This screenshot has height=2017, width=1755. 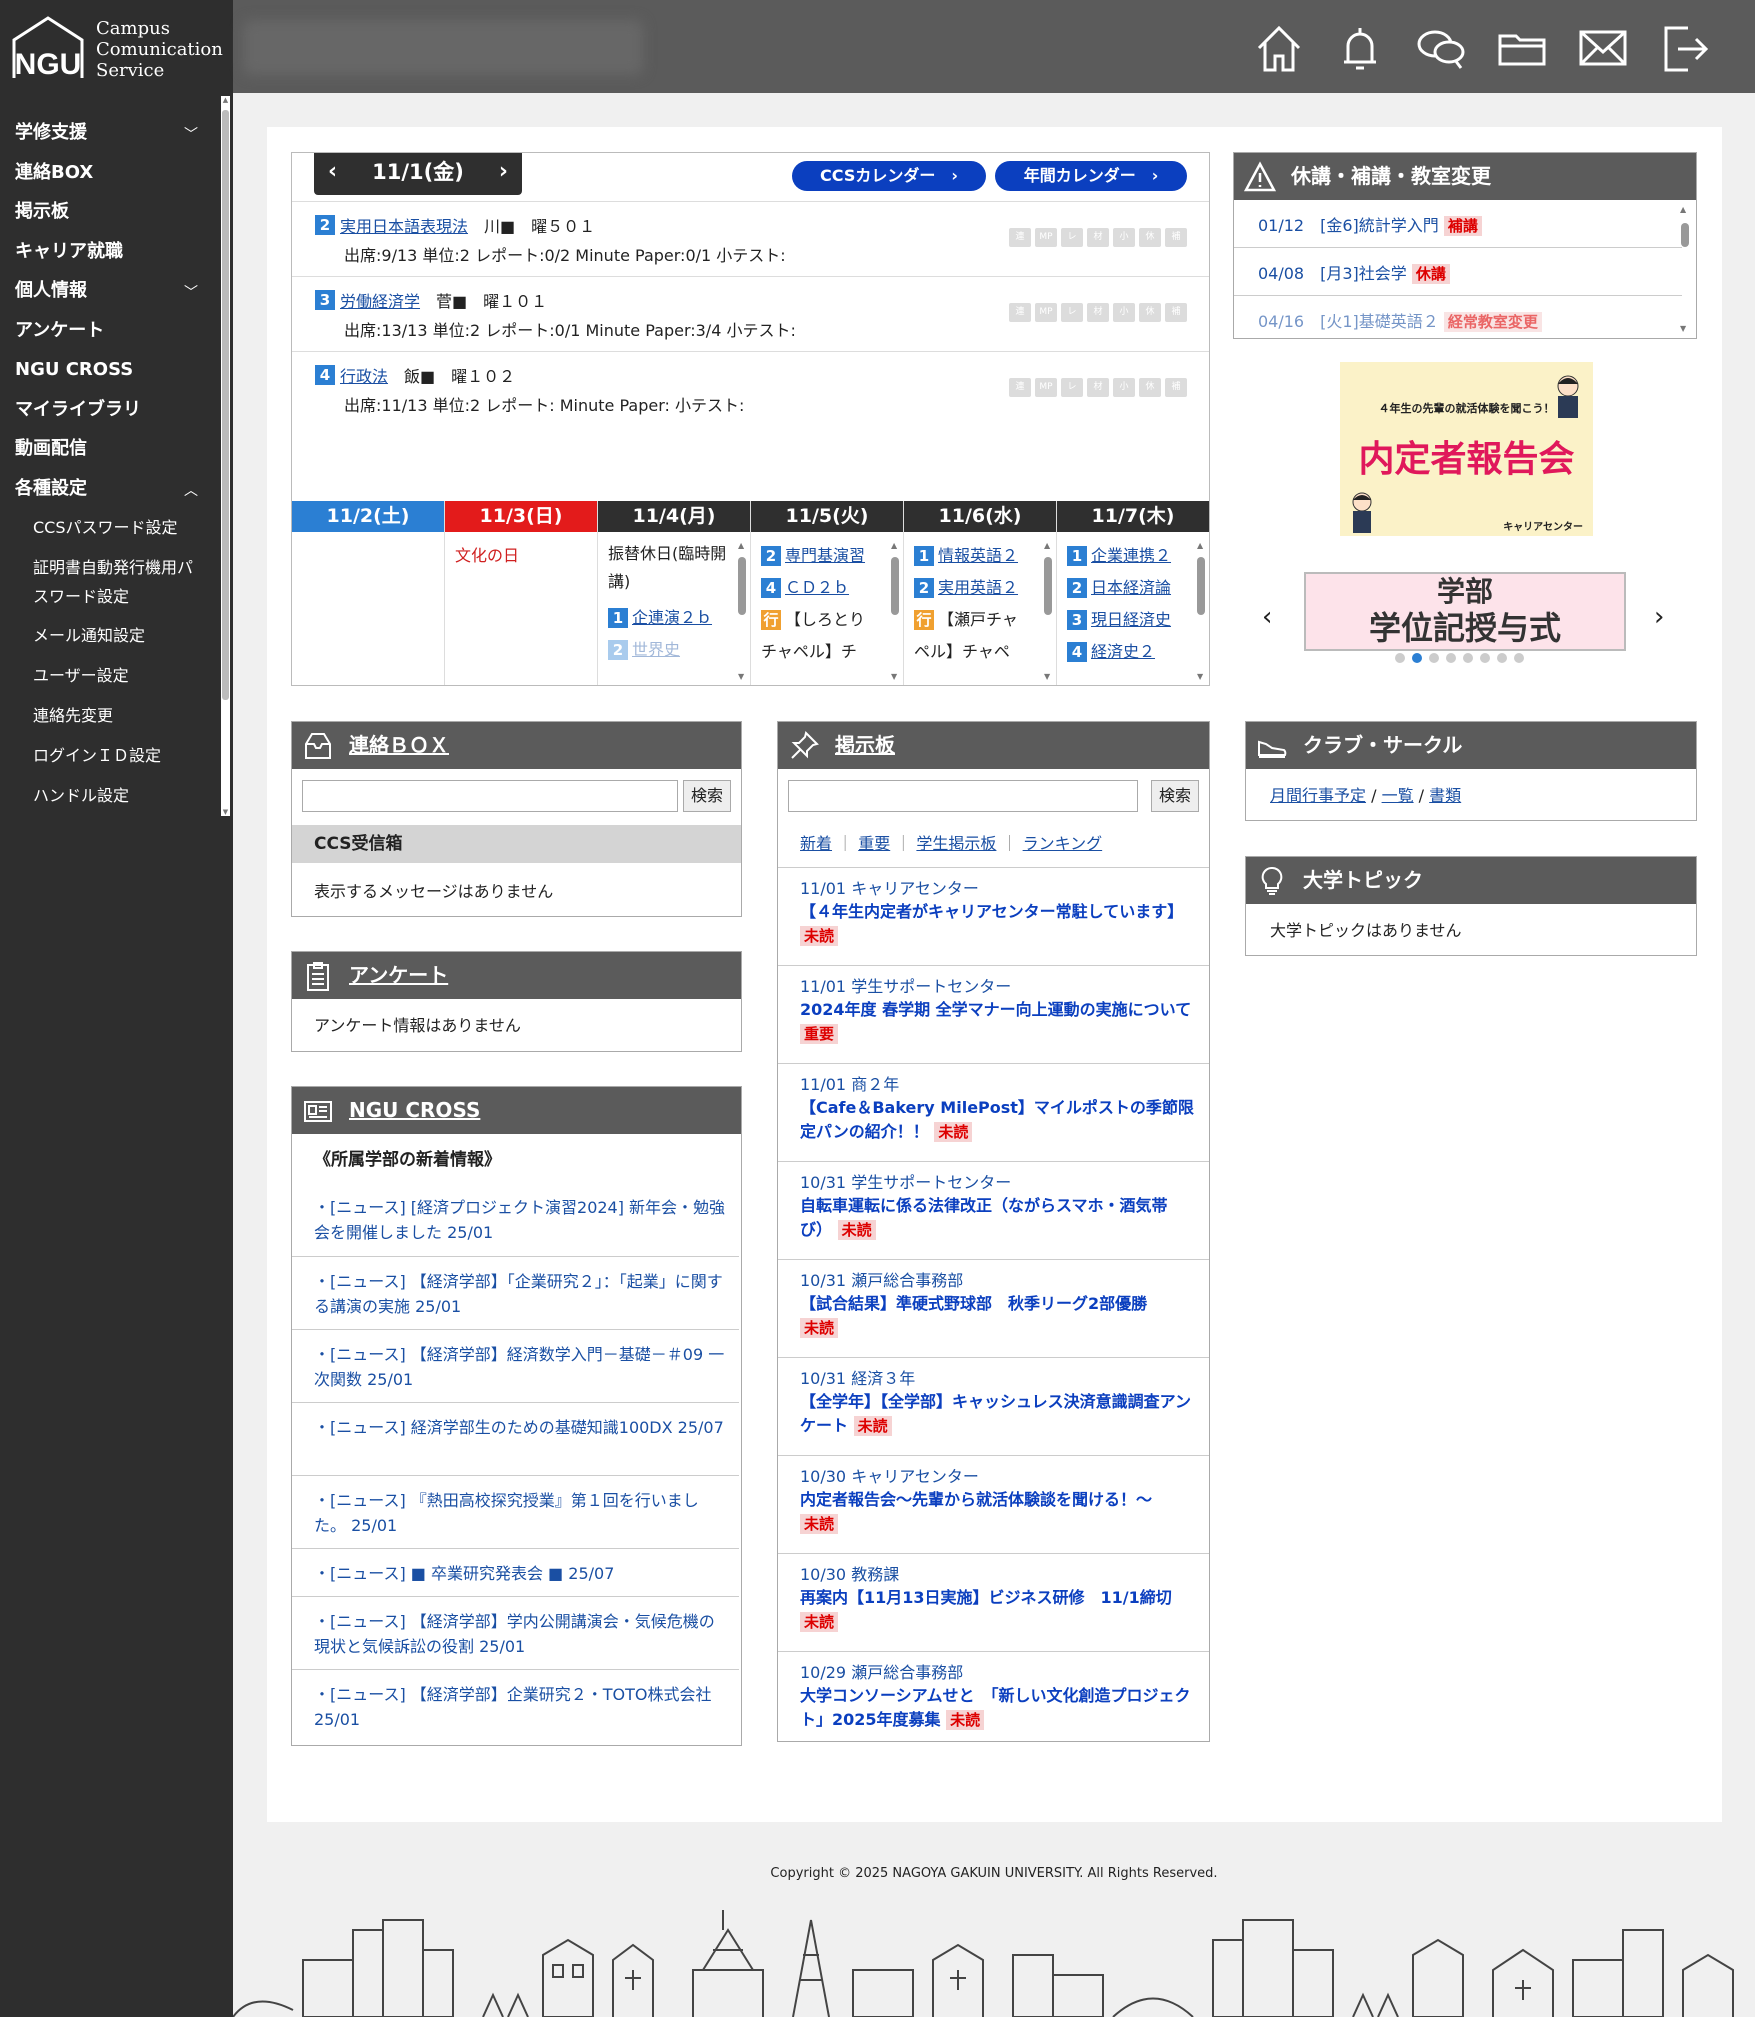 I want to click on year-calendar-button: 年間カレンダー ›, so click(x=1091, y=176).